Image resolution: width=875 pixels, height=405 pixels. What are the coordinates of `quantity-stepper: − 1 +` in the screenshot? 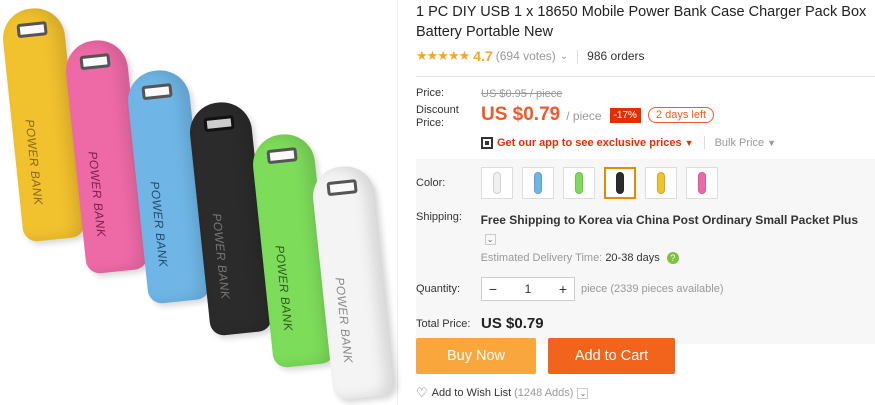 It's located at (528, 289).